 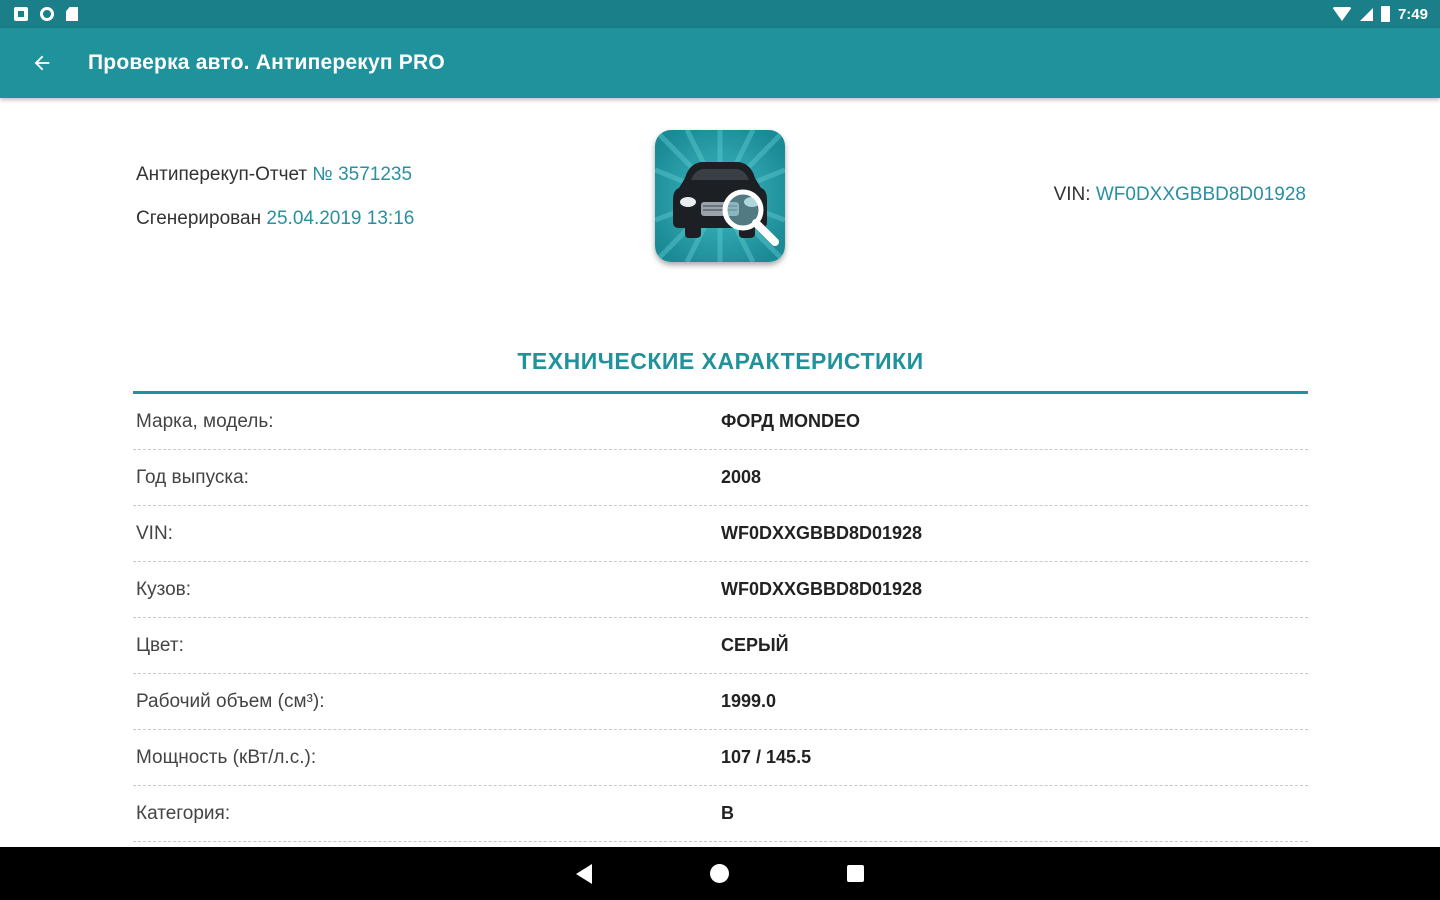 I want to click on sync-icon, so click(x=47, y=14).